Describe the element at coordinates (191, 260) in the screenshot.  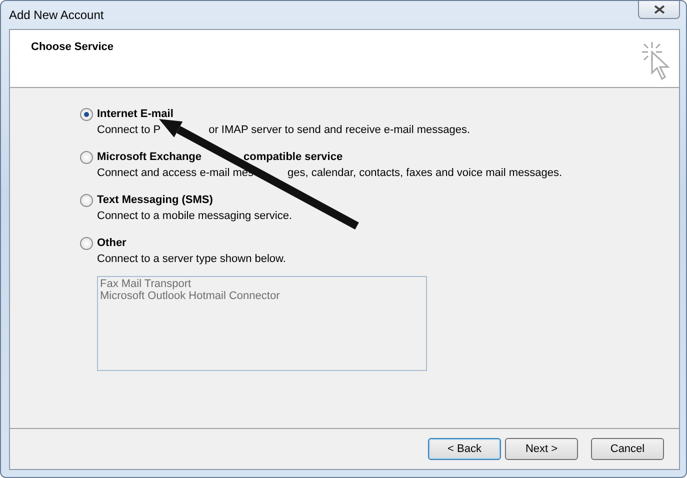
I see `option-description: Connect to a server type shown below.` at that location.